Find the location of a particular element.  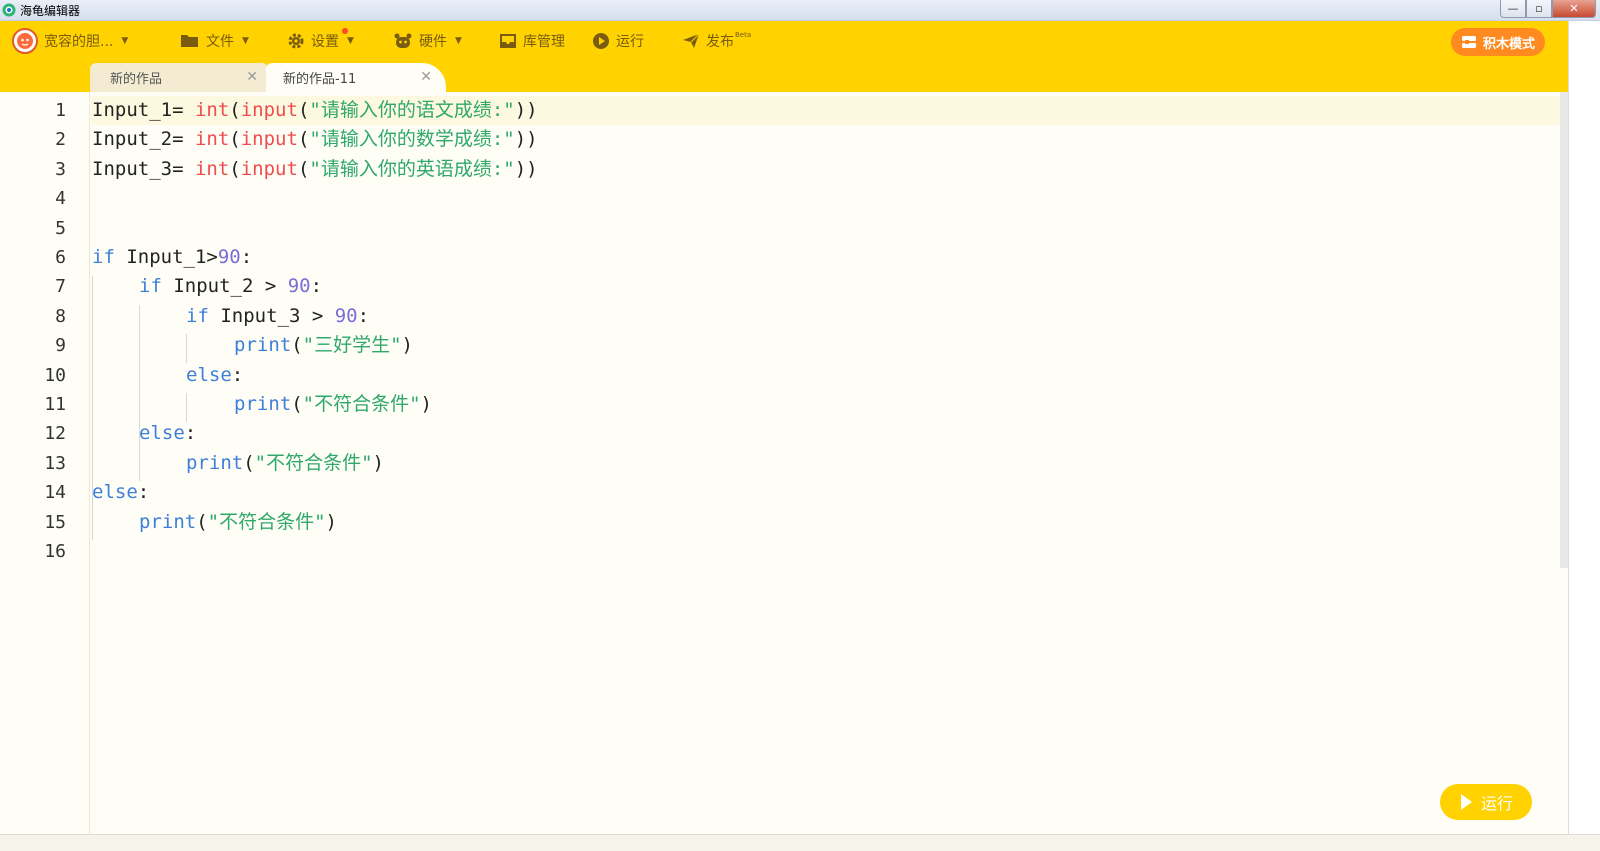

code-token: Input_3 > is located at coordinates (271, 315).